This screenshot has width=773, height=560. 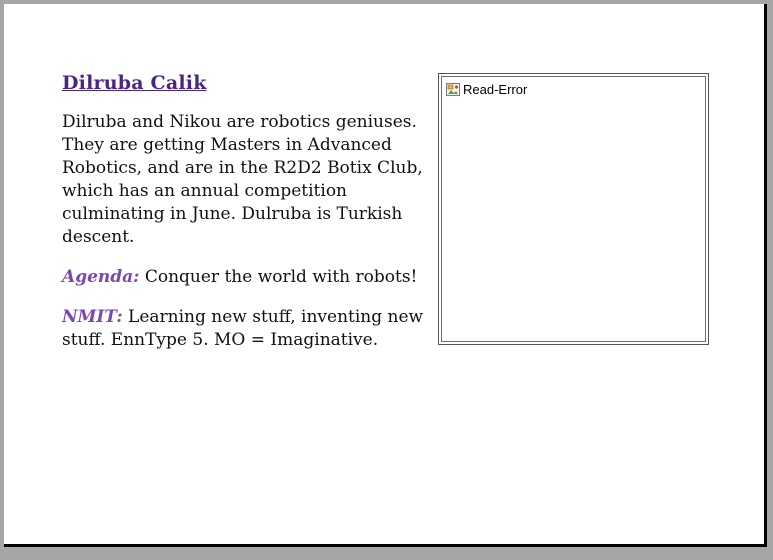 I want to click on agenda-label: Agenda:, so click(x=101, y=277).